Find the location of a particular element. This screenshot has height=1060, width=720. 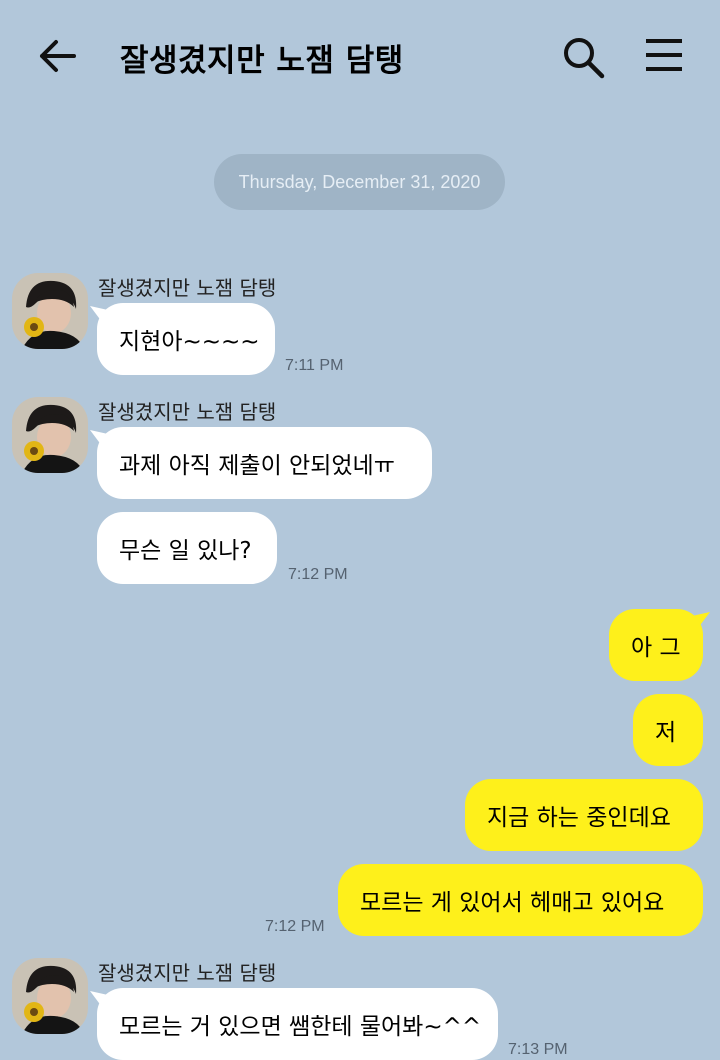

arrow-left-icon is located at coordinates (58, 56).